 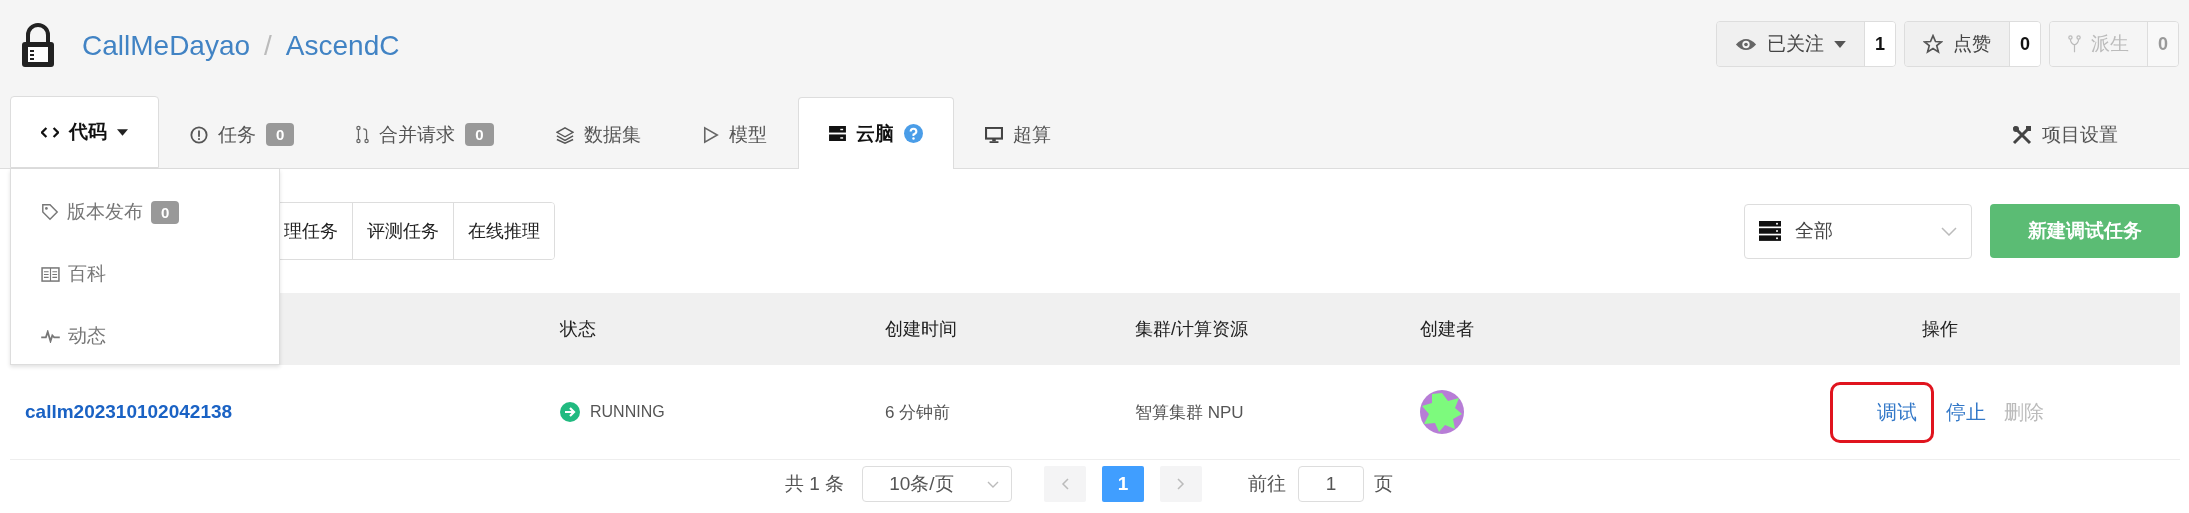 What do you see at coordinates (145, 212) in the screenshot?
I see `menu-item: 版本发布 0` at bounding box center [145, 212].